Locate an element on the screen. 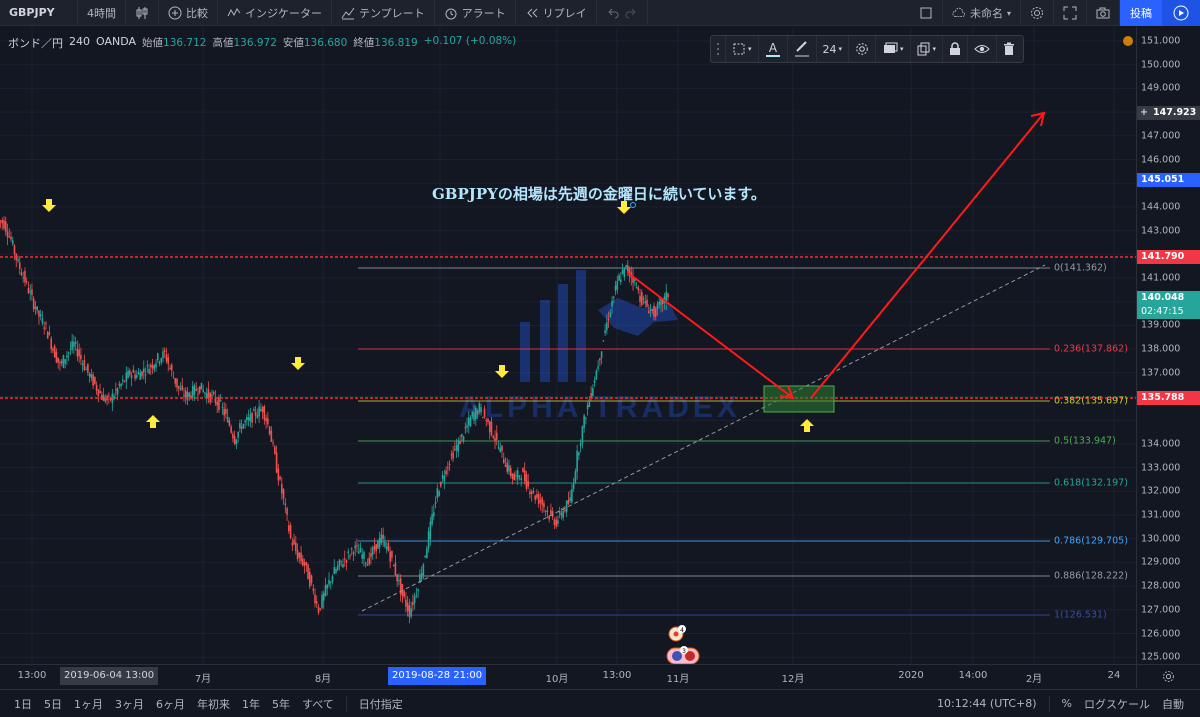 The width and height of the screenshot is (1200, 717). lock-button is located at coordinates (956, 49).